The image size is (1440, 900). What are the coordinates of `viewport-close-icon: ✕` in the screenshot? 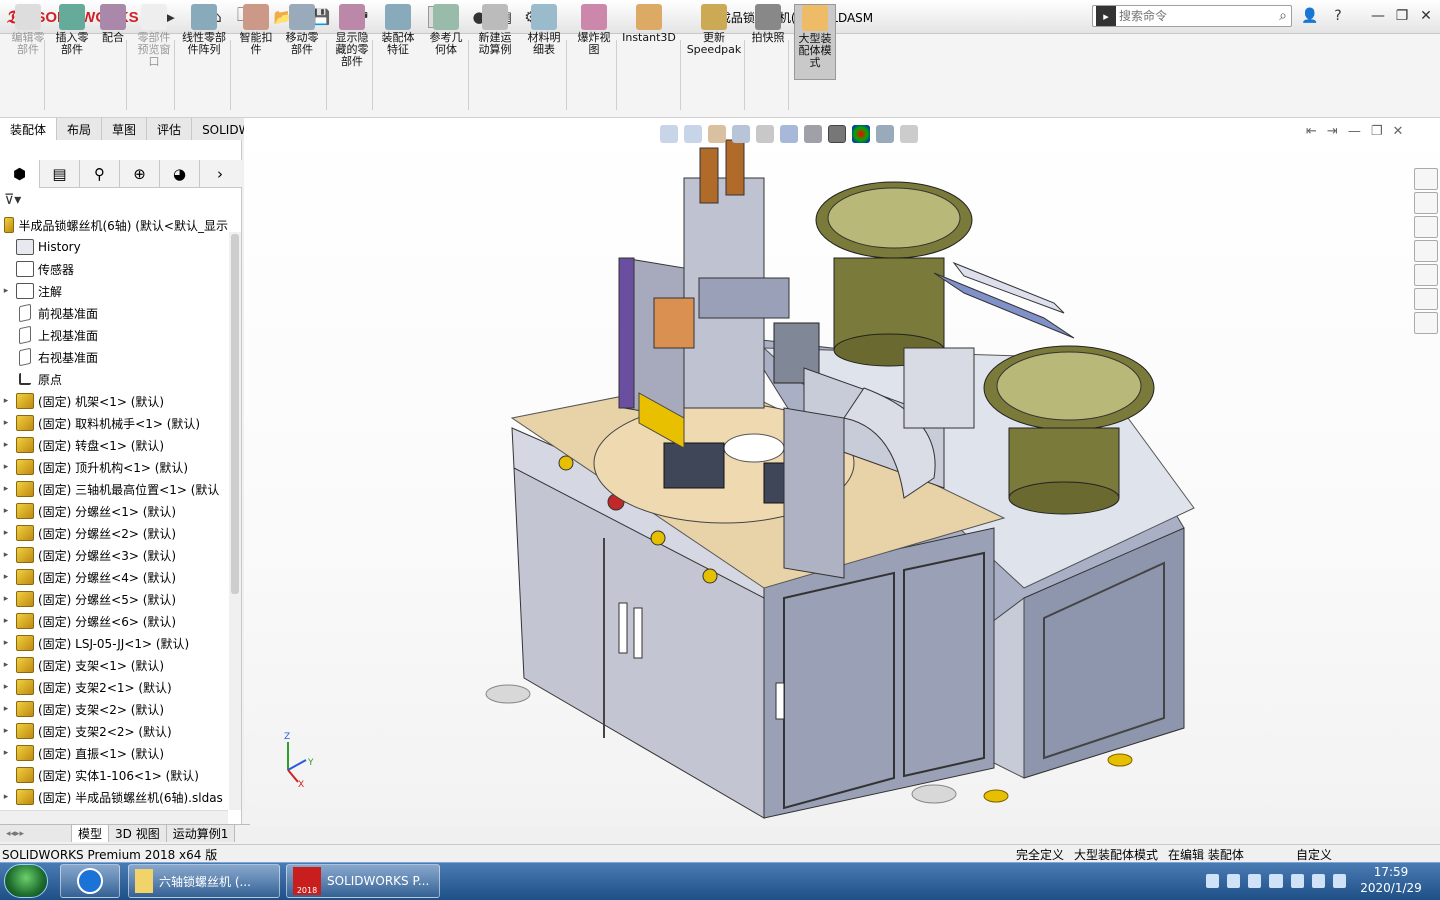 It's located at (1397, 134).